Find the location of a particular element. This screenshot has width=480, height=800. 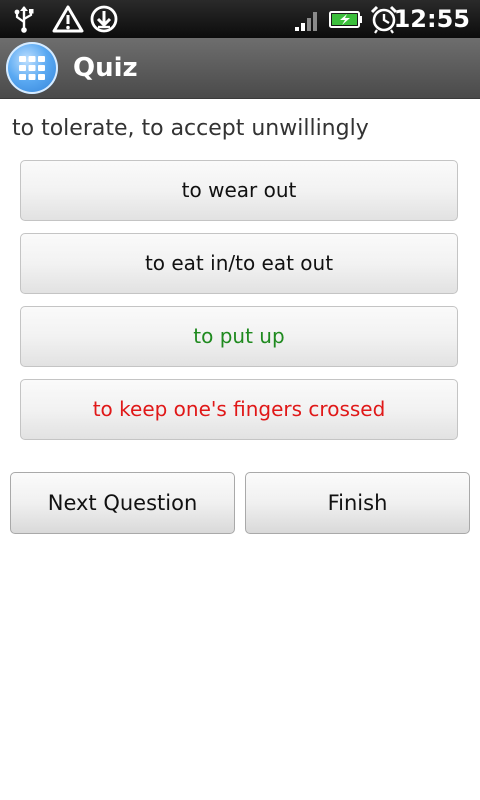

title-bar: Quiz is located at coordinates (240, 68).